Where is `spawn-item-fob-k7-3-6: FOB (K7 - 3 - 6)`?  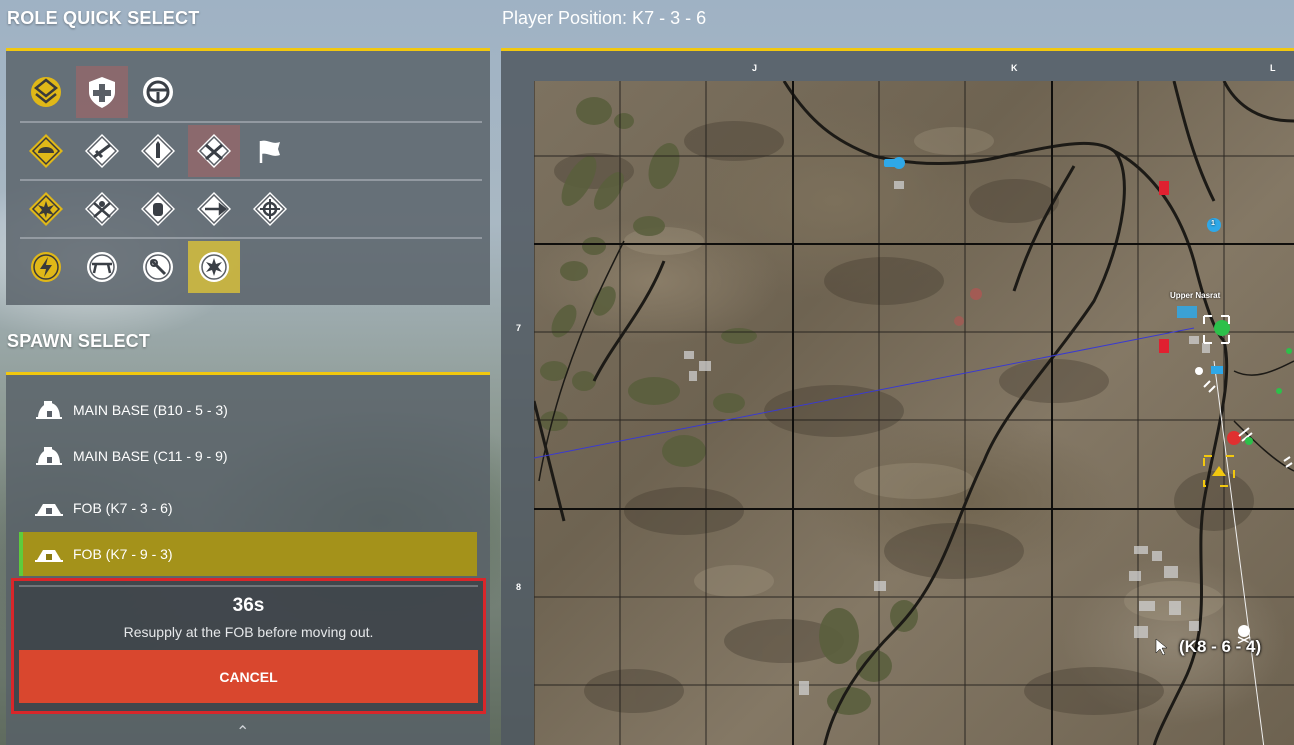 spawn-item-fob-k7-3-6: FOB (K7 - 3 - 6) is located at coordinates (248, 508).